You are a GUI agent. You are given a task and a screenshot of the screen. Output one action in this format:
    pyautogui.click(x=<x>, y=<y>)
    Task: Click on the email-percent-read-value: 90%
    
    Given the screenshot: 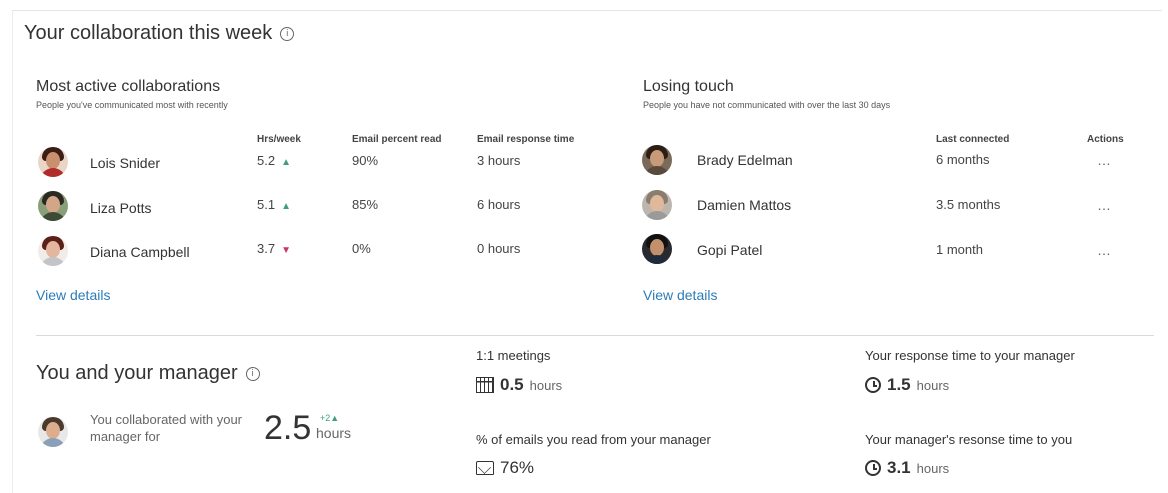 What is the action you would take?
    pyautogui.click(x=365, y=160)
    